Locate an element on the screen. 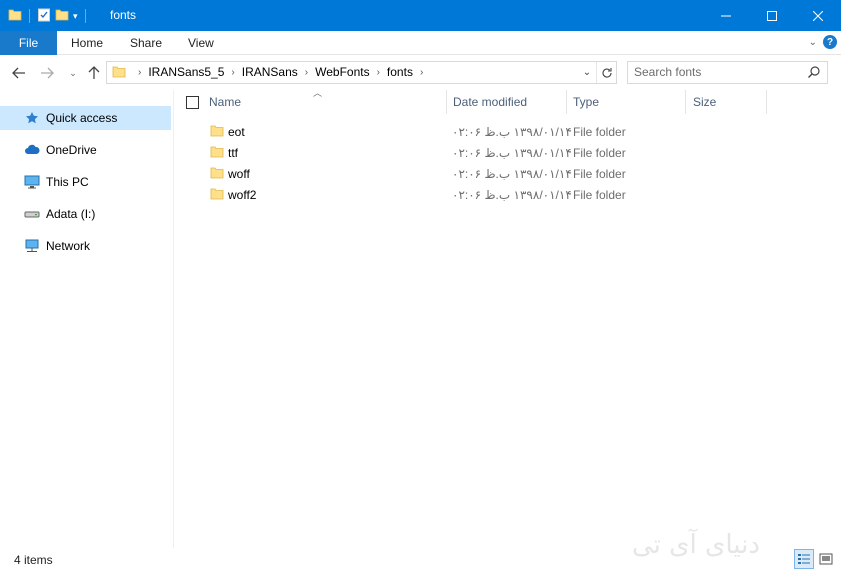 The image size is (841, 572). minimize-icon is located at coordinates (726, 15).